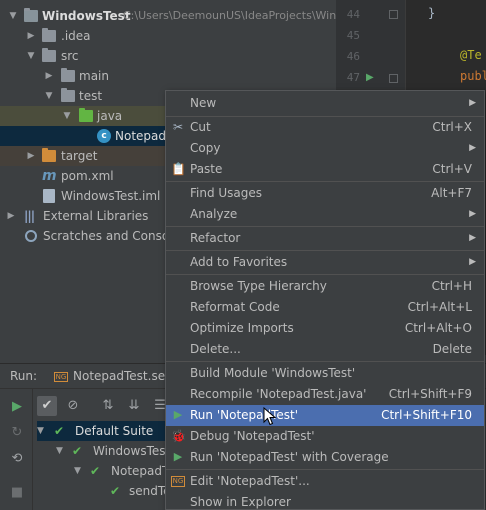 The height and width of the screenshot is (510, 486). Describe the element at coordinates (113, 451) in the screenshot. I see `test-tree-module: ▼ ✔ WindowsTest` at that location.